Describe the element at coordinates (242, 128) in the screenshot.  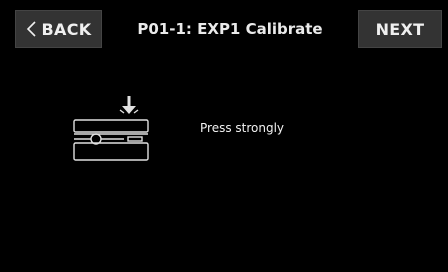
I see `instruction-text: Press strongly` at that location.